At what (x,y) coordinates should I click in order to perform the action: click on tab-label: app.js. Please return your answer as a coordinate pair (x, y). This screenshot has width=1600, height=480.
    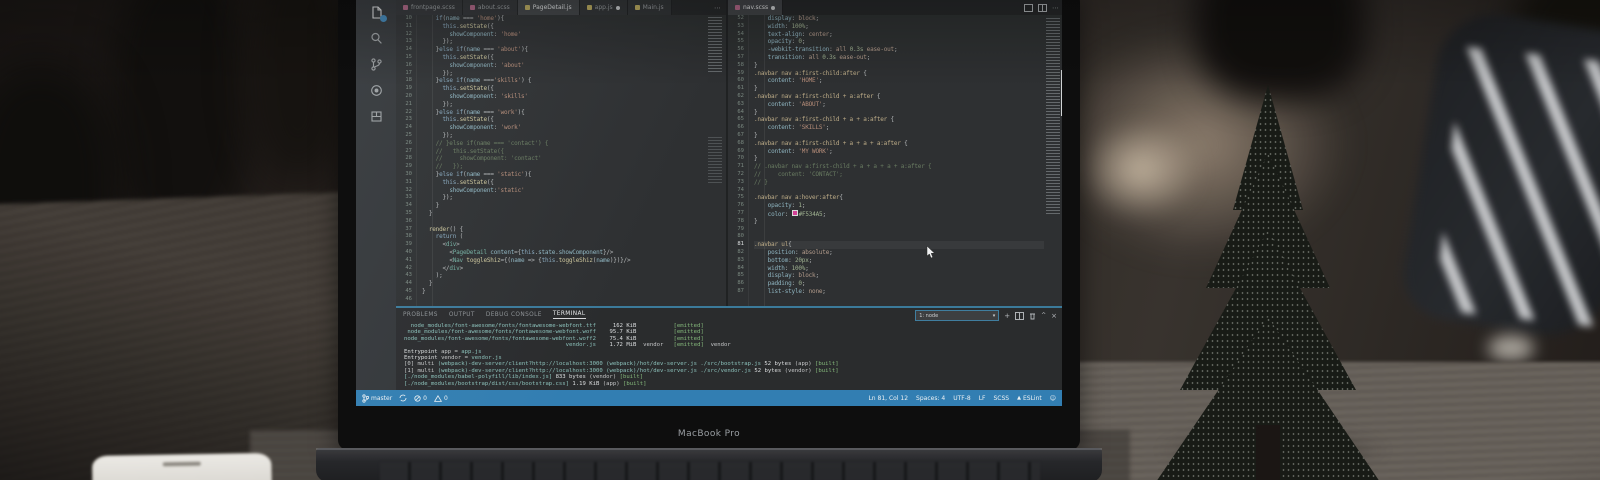
    Looking at the image, I should click on (603, 7).